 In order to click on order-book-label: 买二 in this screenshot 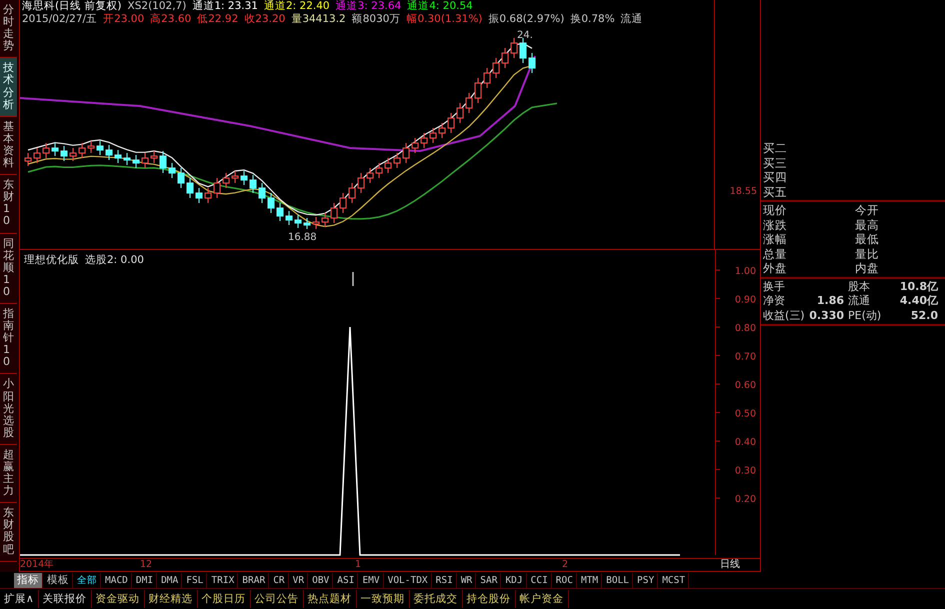, I will do `click(775, 148)`.